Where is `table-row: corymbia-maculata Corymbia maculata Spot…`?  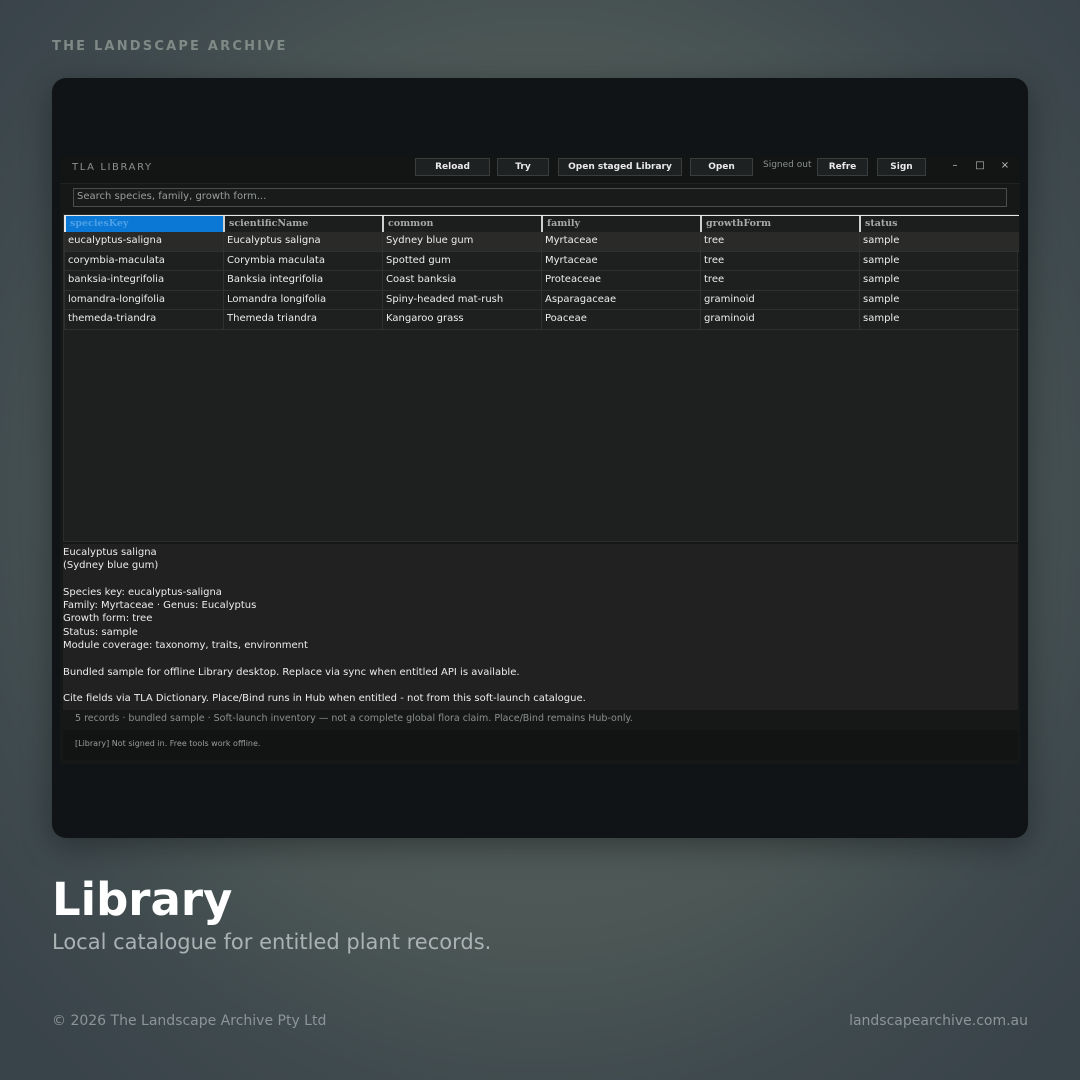
table-row: corymbia-maculata Corymbia maculata Spot… is located at coordinates (541, 261).